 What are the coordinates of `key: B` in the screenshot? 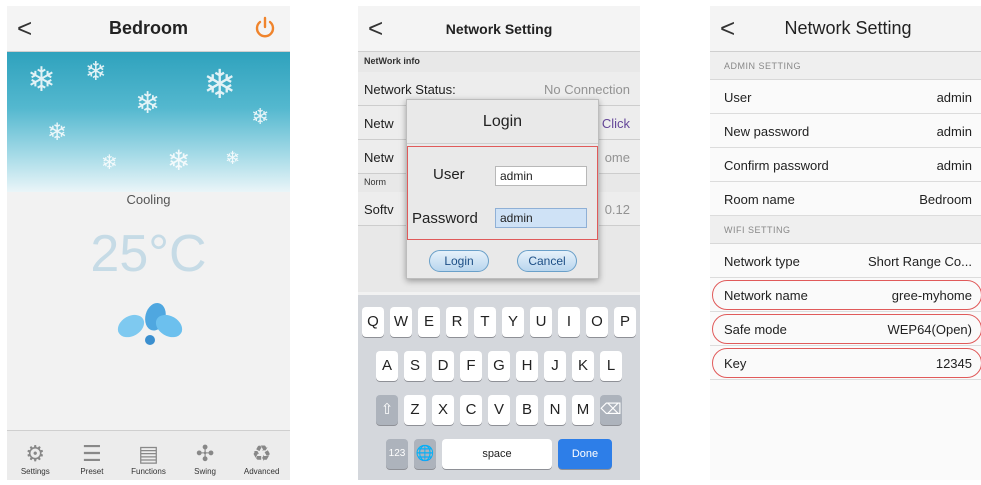 It's located at (527, 410).